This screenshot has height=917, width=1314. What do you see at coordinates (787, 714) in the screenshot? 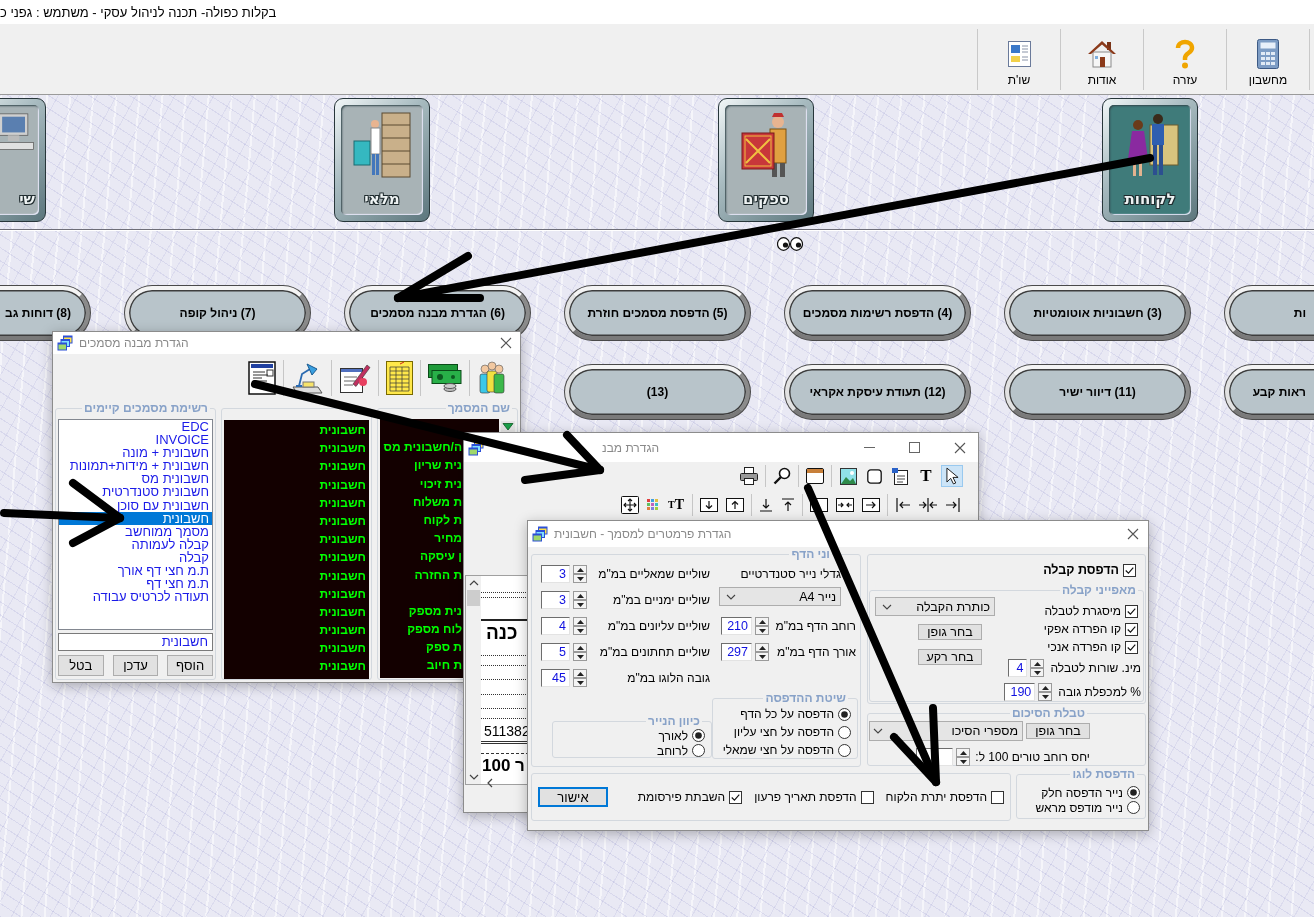
I see `radio-label: הדפסה על כל הדף` at bounding box center [787, 714].